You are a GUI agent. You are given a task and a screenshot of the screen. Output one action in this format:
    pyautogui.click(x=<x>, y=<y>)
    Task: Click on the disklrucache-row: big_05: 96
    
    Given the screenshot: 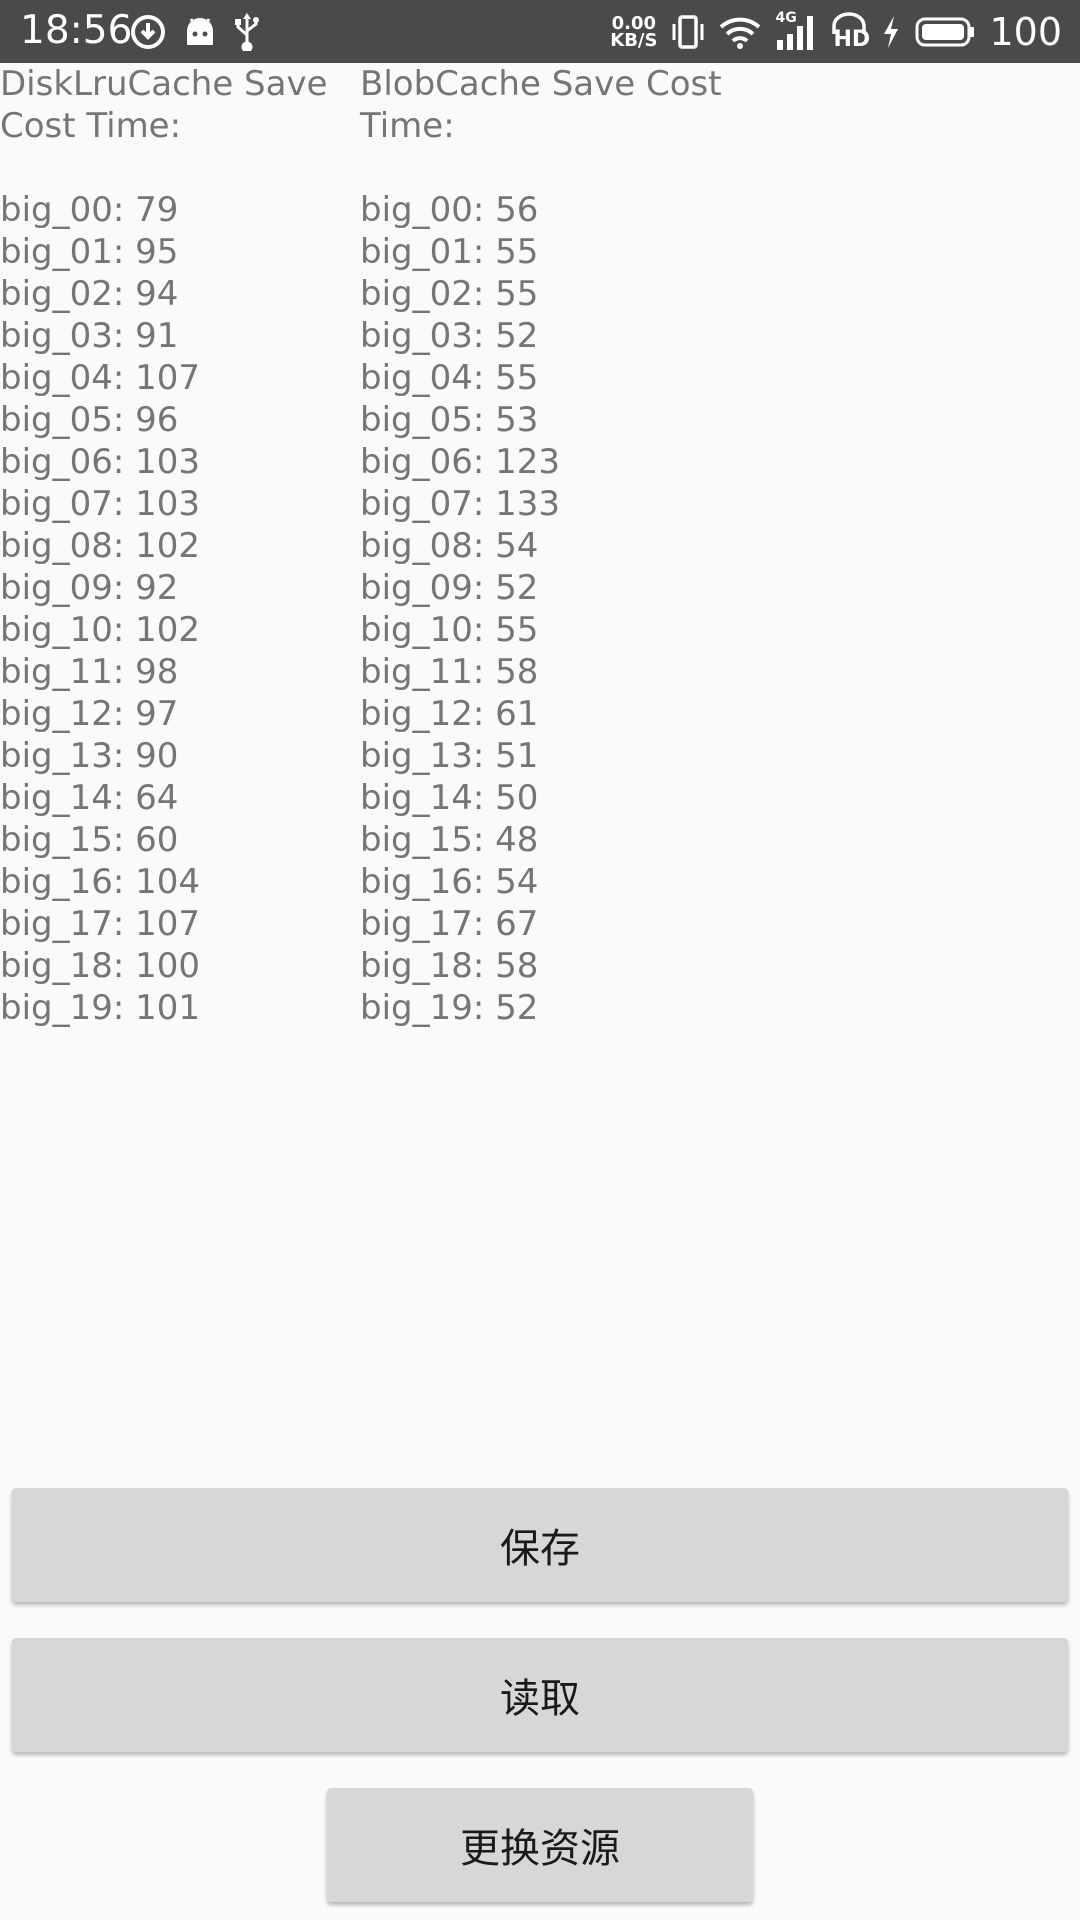 What is the action you would take?
    pyautogui.click(x=89, y=420)
    